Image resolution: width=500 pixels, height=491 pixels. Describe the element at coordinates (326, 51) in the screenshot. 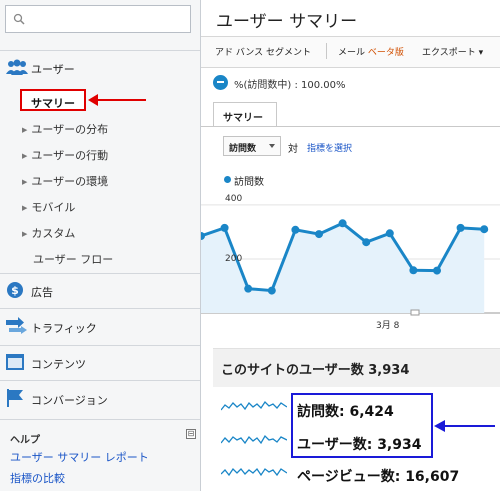

I see `toolbar-divider` at that location.